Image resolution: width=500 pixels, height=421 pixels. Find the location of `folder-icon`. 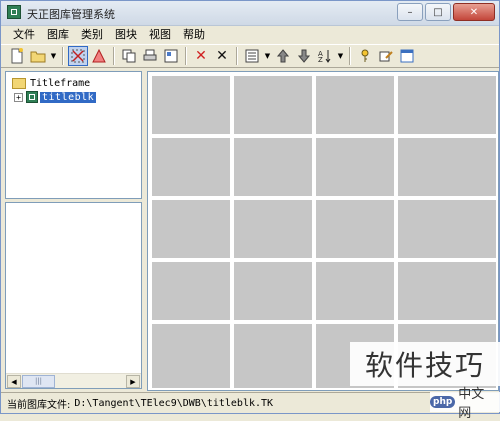

folder-icon is located at coordinates (19, 83).